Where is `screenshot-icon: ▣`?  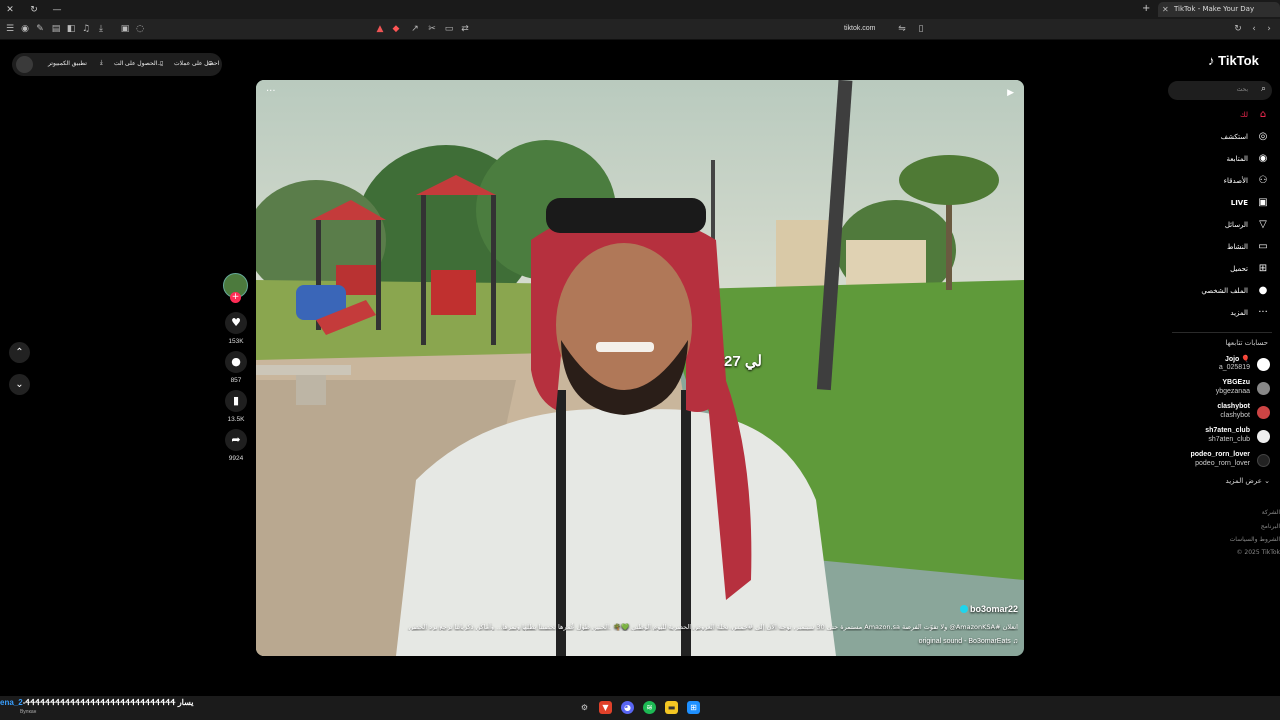 screenshot-icon: ▣ is located at coordinates (125, 29).